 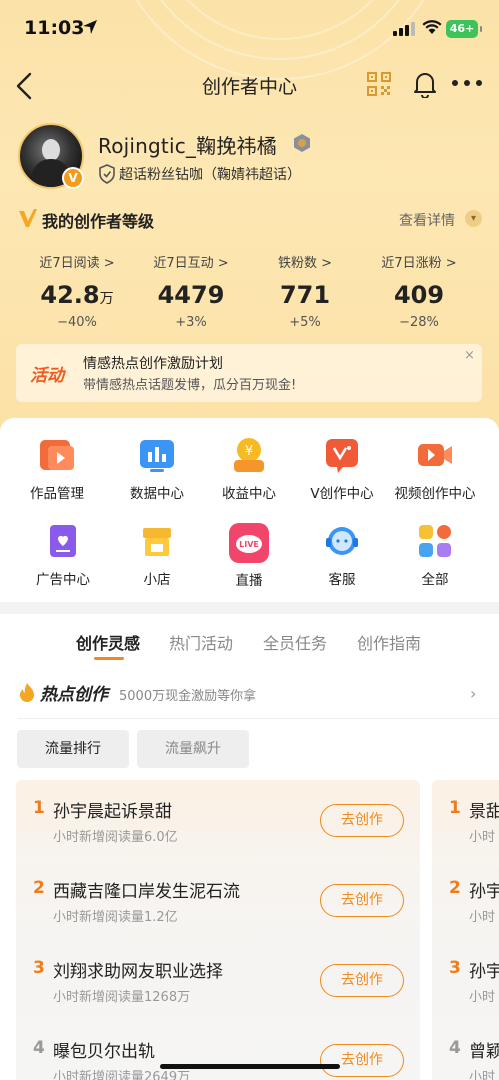 What do you see at coordinates (77, 263) in the screenshot?
I see `stat-label: 近7日阅读 >` at bounding box center [77, 263].